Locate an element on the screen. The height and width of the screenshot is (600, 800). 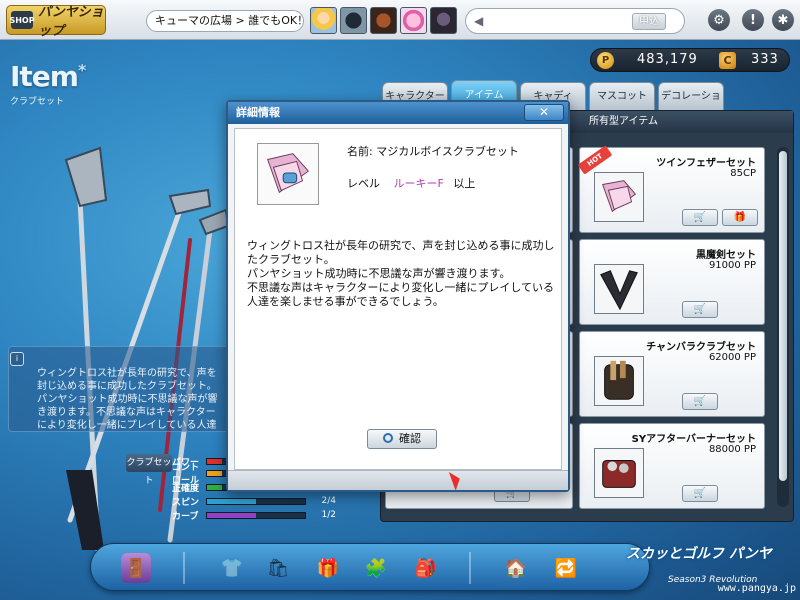
cookie-point-value: 333 is located at coordinates (765, 59).